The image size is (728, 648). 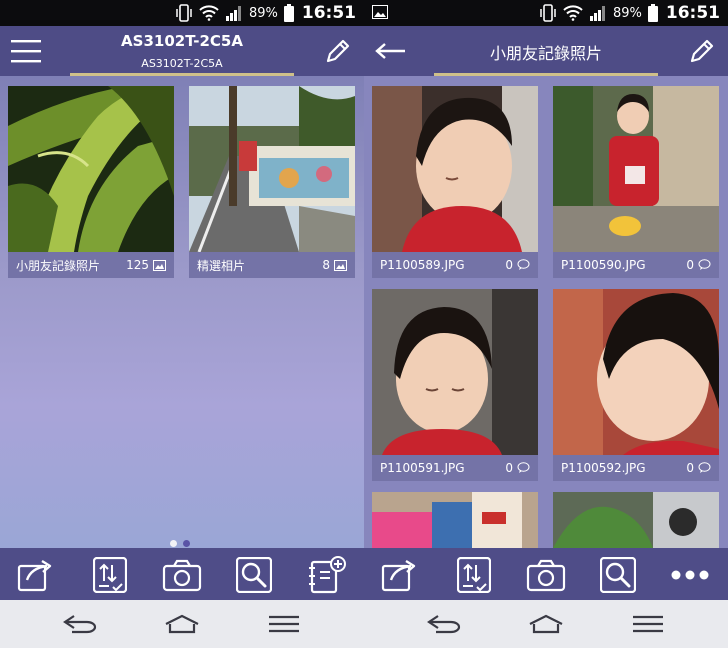 What do you see at coordinates (182, 51) in the screenshot?
I see `app-bar: AS3102T-2C5A AS3102T-2C5A` at bounding box center [182, 51].